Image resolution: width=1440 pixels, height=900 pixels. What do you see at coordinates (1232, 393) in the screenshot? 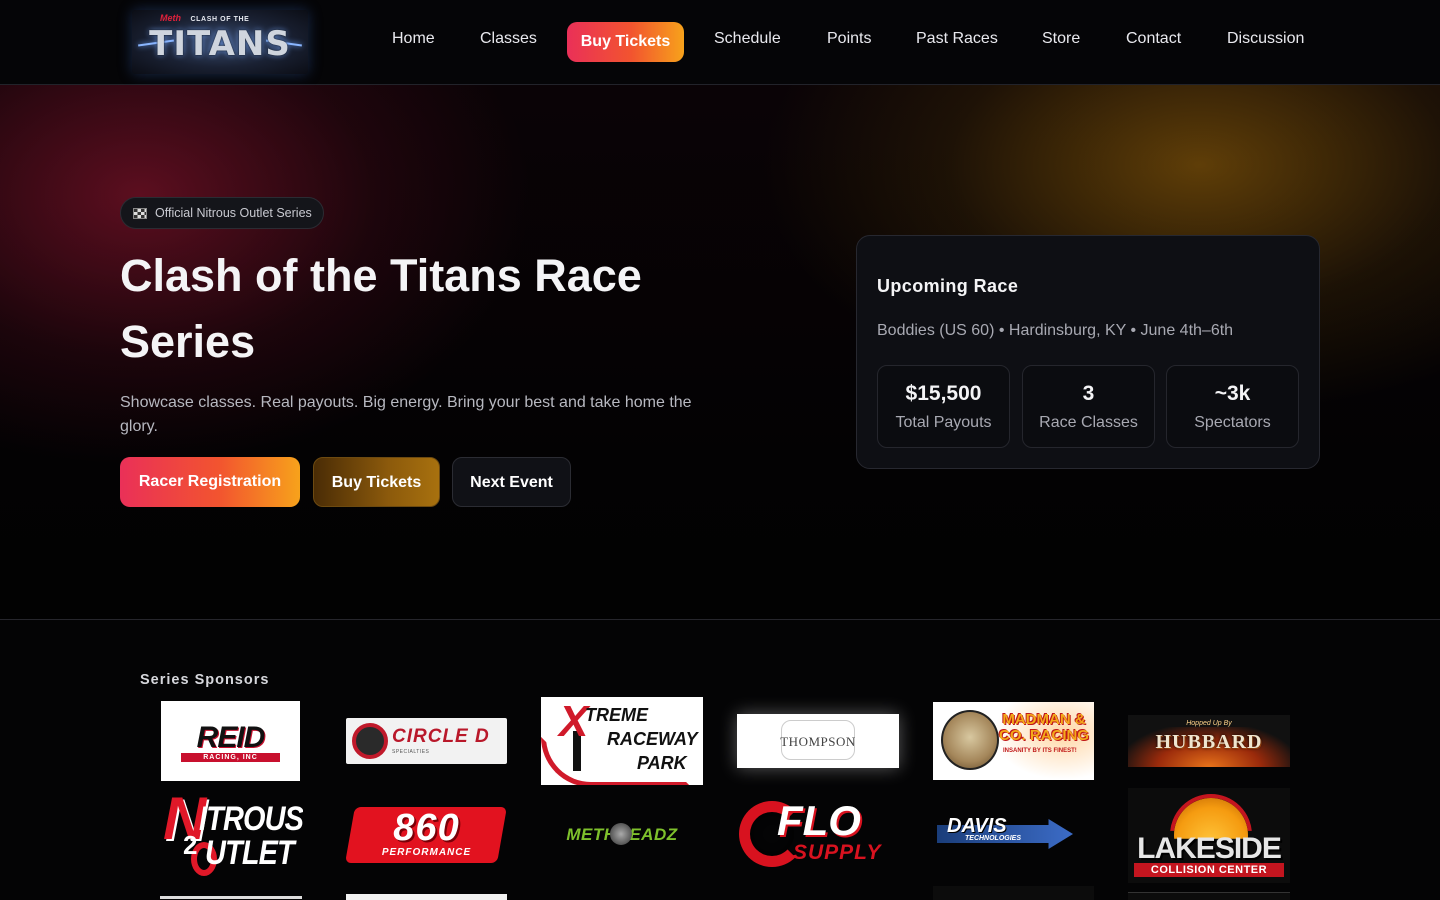
I see `stat-value: ~3k` at bounding box center [1232, 393].